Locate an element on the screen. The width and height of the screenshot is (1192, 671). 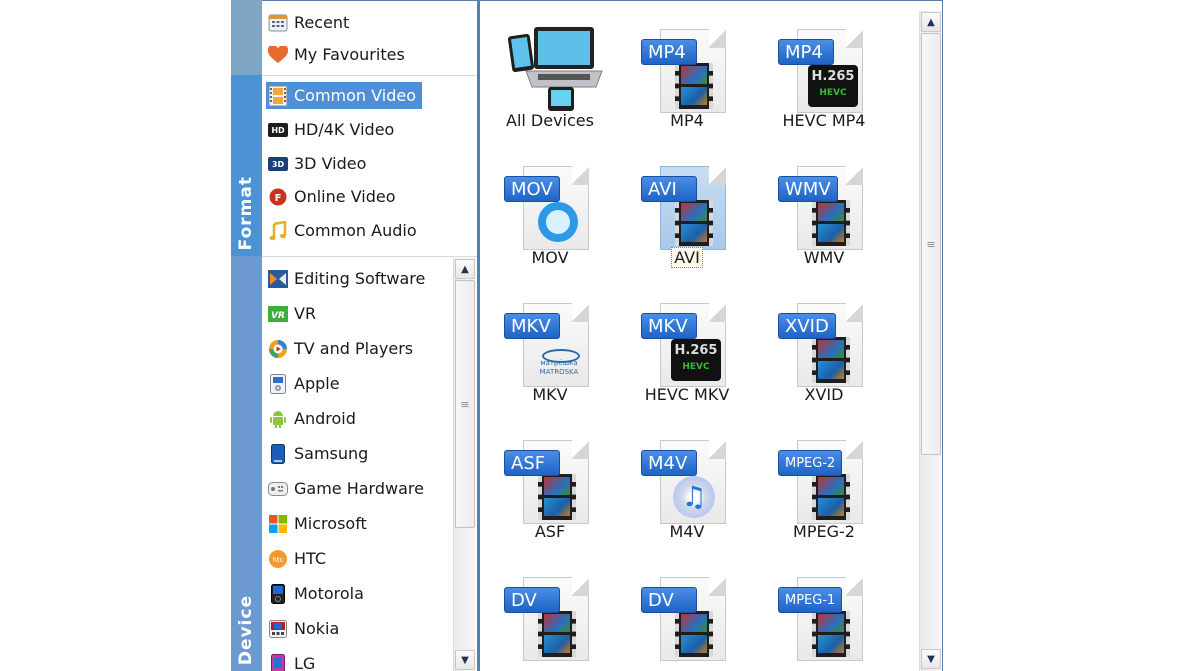
category-item-lg: LG is located at coordinates (293, 660).